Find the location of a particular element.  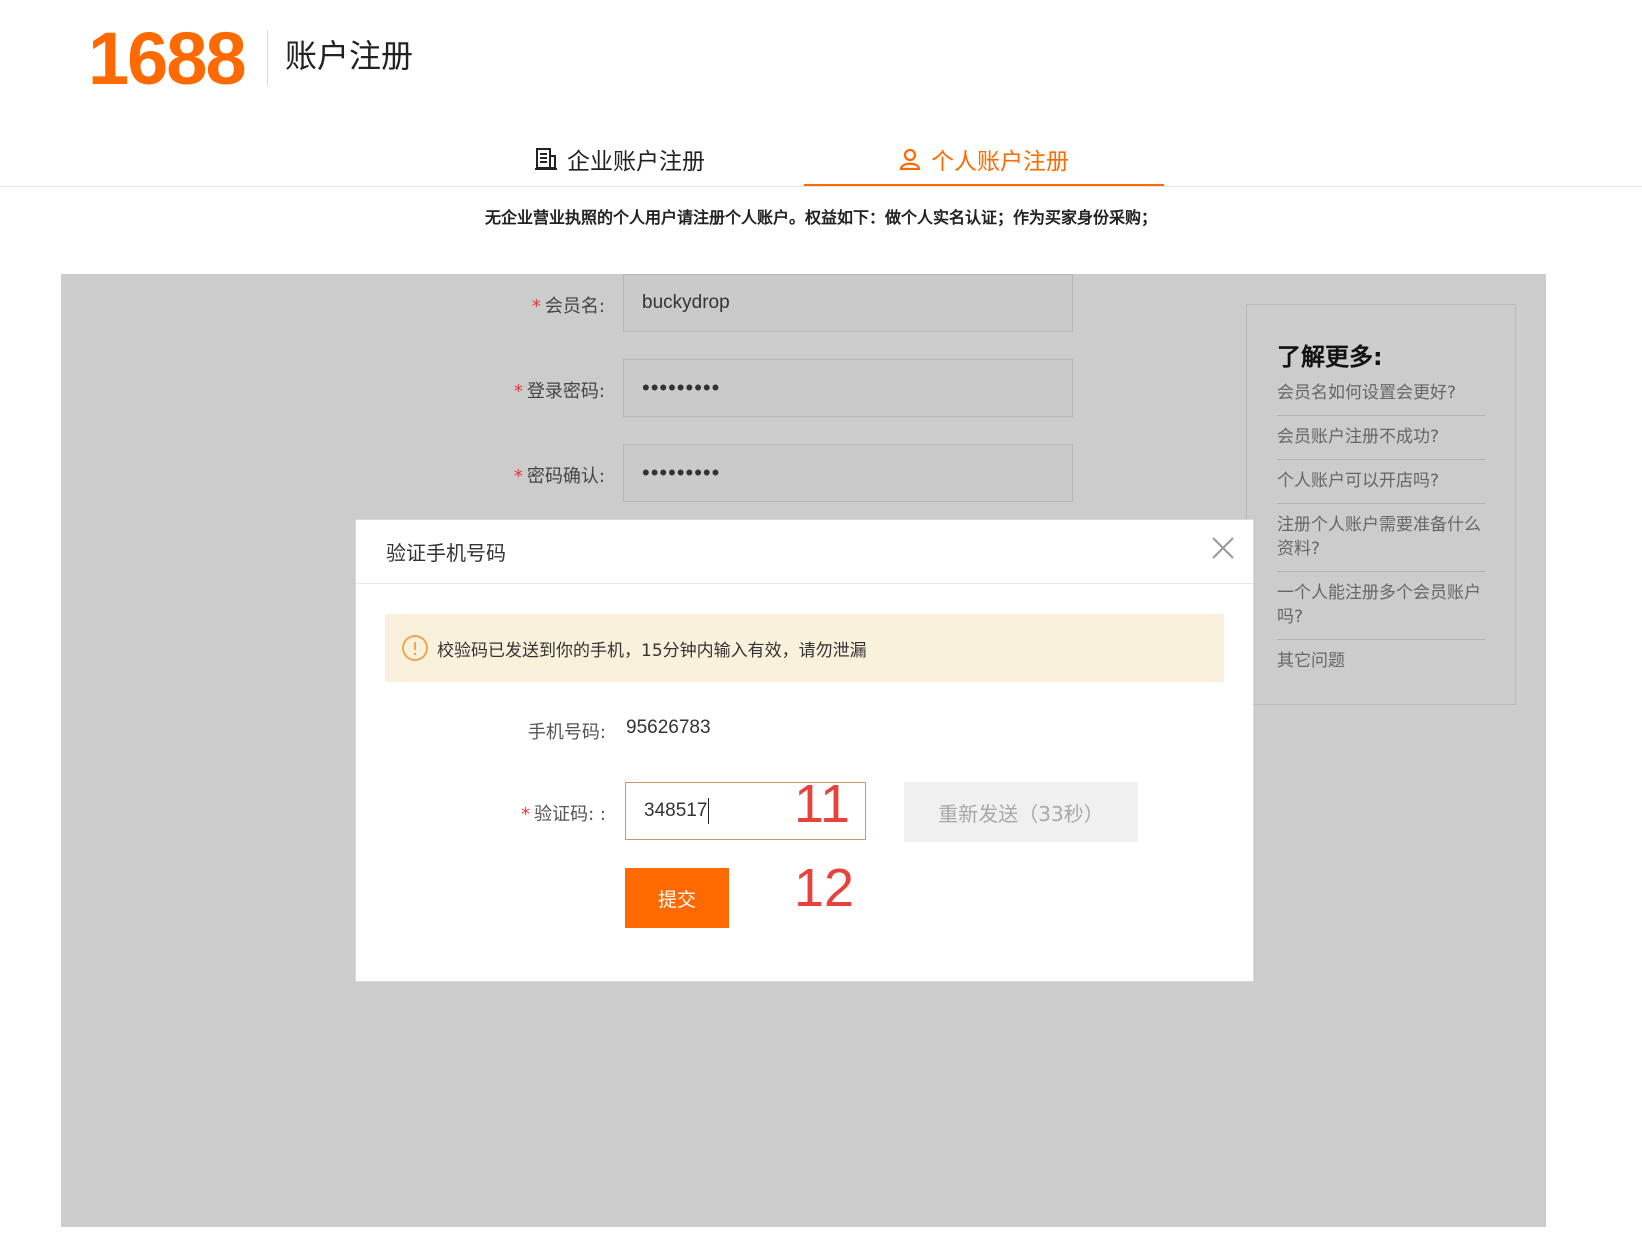

sent-alert: 校验码已发送到你的手机，15分钟内输入有效，请勿泄漏 is located at coordinates (804, 648).